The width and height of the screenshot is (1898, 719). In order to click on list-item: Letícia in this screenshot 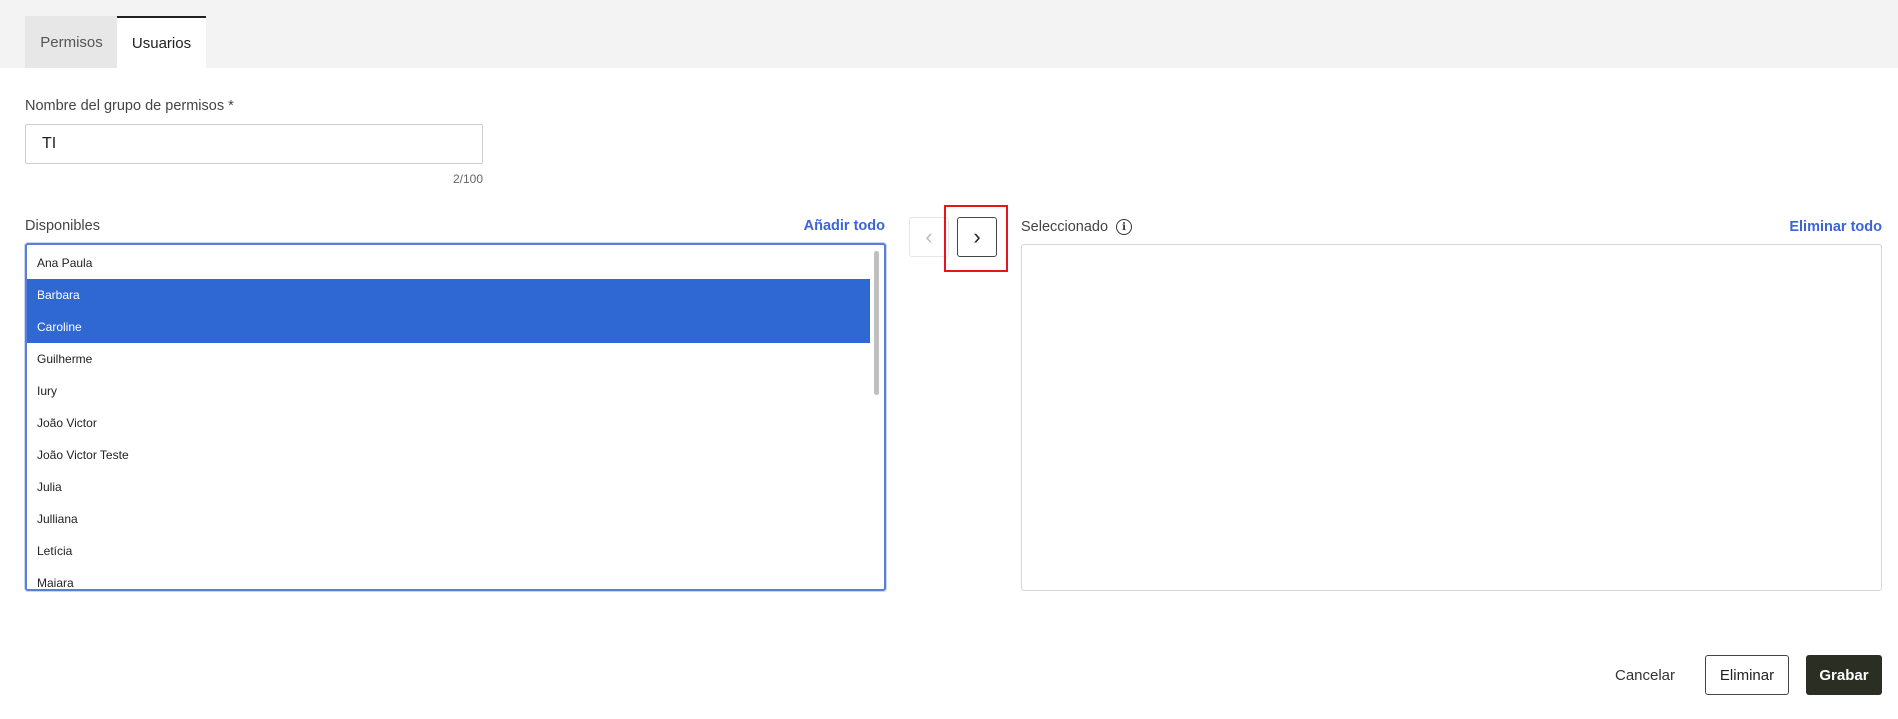, I will do `click(448, 551)`.